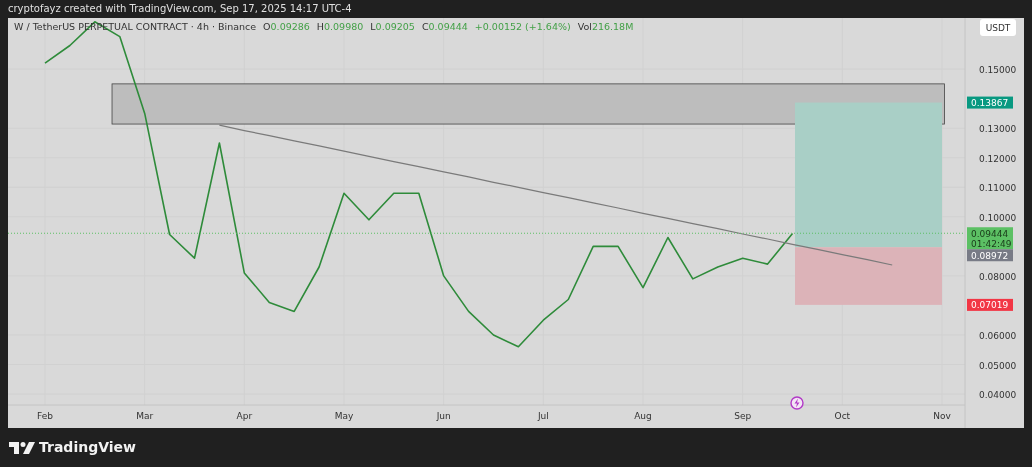  What do you see at coordinates (605, 26) in the screenshot?
I see `volume-value: Vol216.18M` at bounding box center [605, 26].